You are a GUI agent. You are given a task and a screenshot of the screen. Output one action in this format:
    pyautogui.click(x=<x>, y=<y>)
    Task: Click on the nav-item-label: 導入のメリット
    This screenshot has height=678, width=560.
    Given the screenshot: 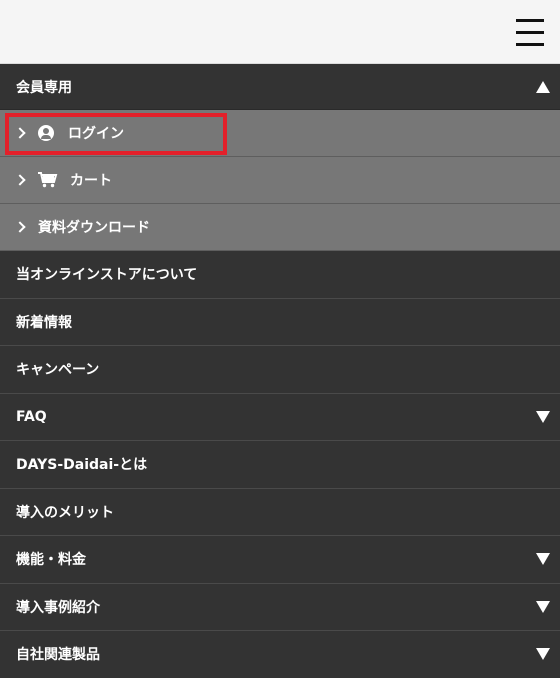 What is the action you would take?
    pyautogui.click(x=65, y=512)
    